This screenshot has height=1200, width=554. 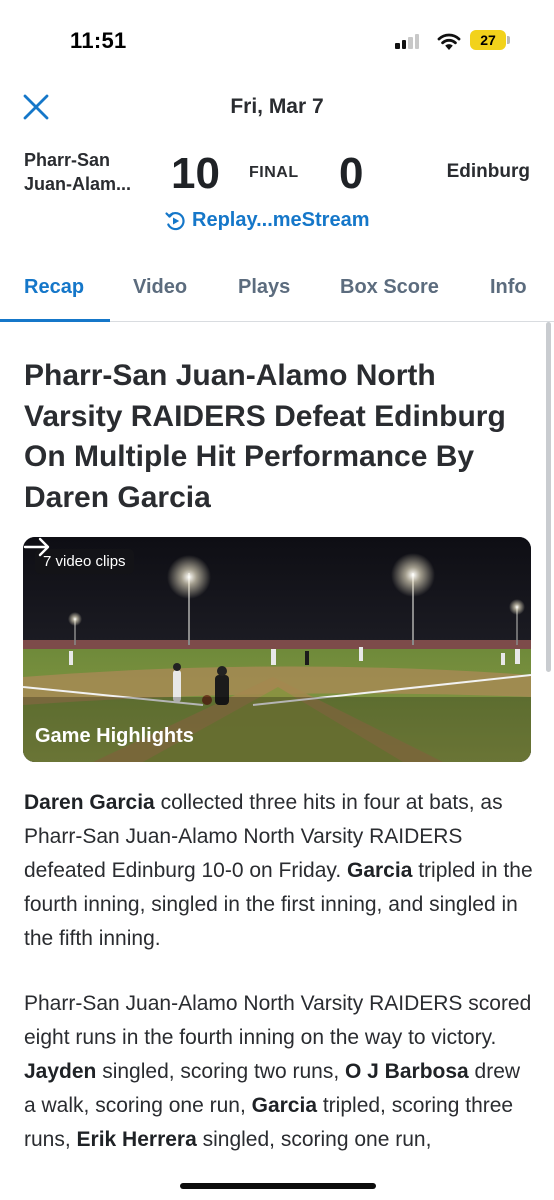 I want to click on away-score: 0, so click(x=351, y=173).